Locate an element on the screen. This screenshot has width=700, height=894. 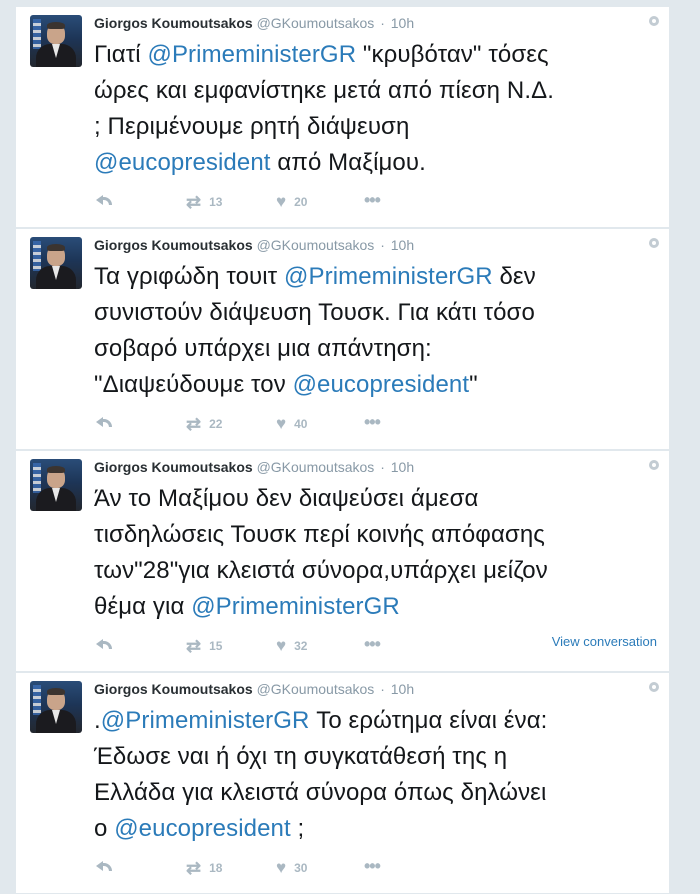
like-button: ♥ 30 is located at coordinates (291, 867).